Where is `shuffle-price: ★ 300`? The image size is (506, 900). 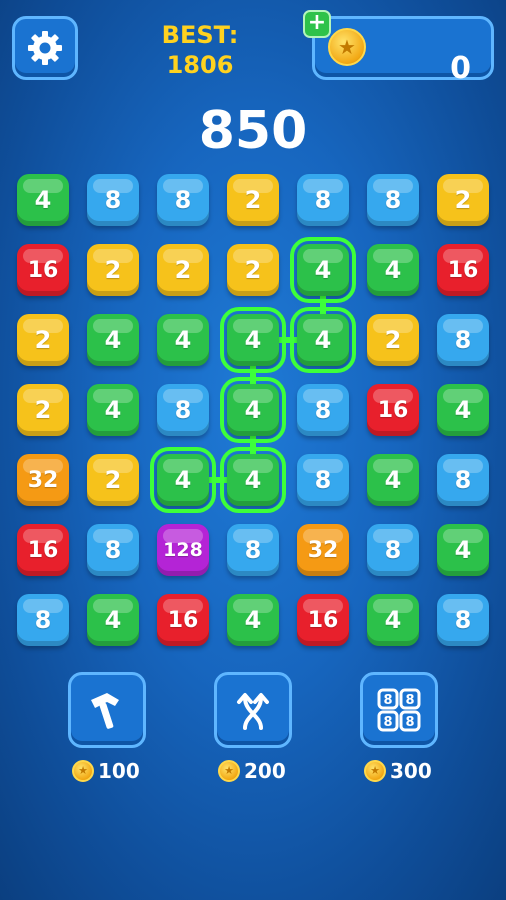 shuffle-price: ★ 300 is located at coordinates (398, 771).